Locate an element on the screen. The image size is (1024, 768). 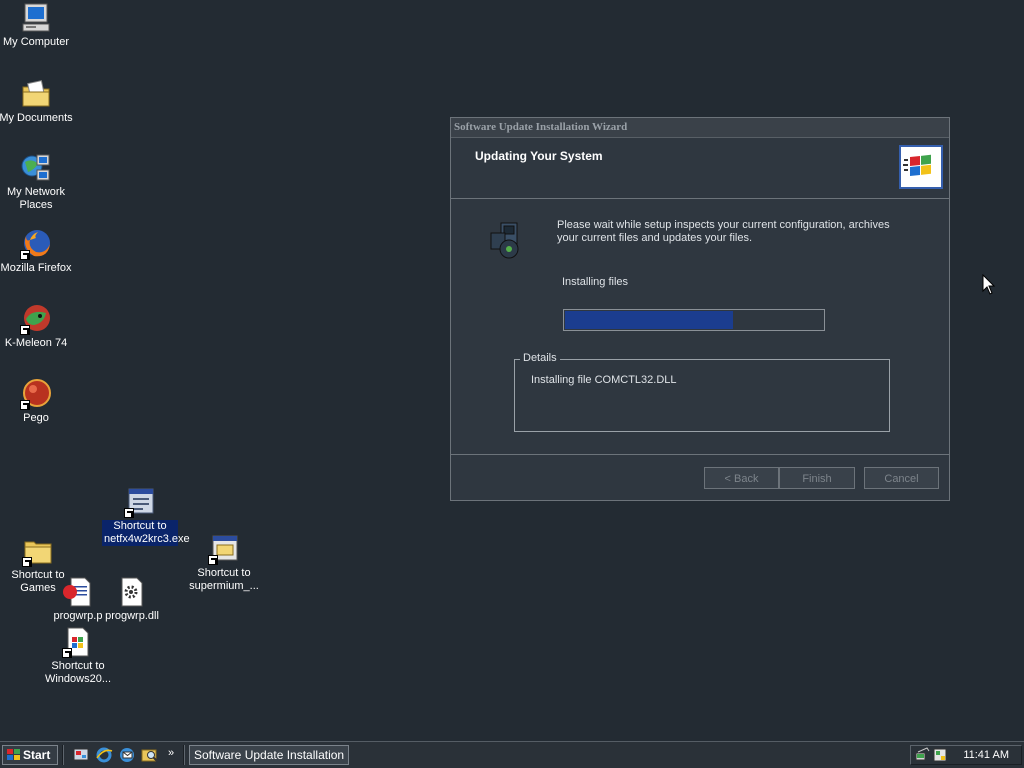
window-title: Software Update Installation Wizard is located at coordinates (700, 128).